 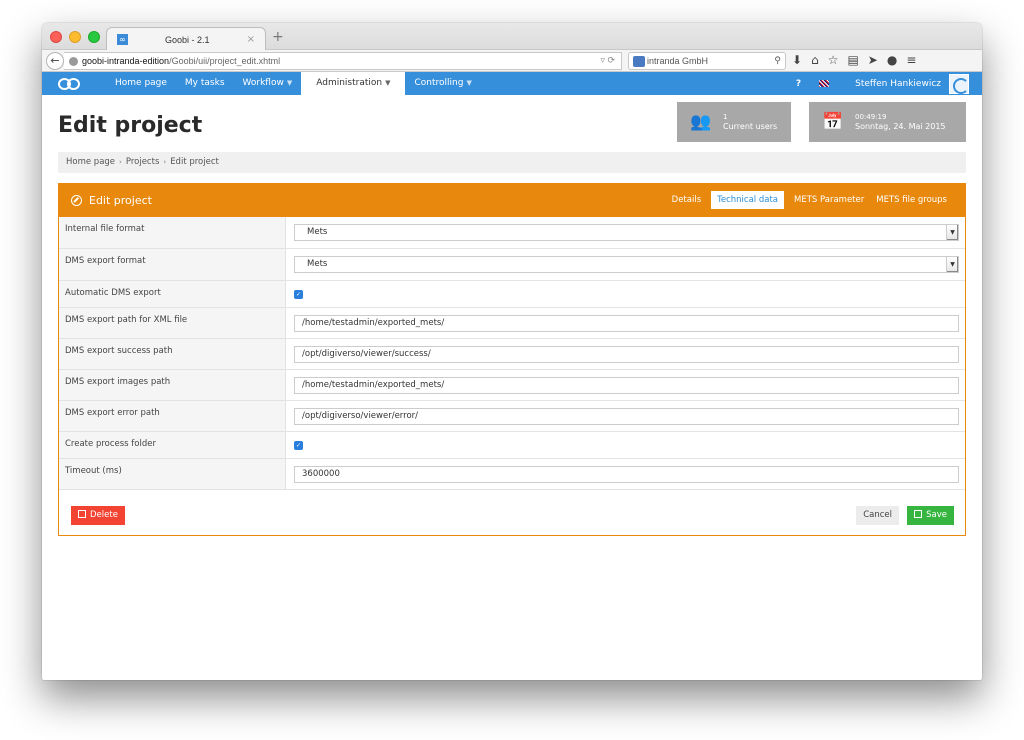 I want to click on bookmark-star-icon: ☆, so click(x=833, y=60).